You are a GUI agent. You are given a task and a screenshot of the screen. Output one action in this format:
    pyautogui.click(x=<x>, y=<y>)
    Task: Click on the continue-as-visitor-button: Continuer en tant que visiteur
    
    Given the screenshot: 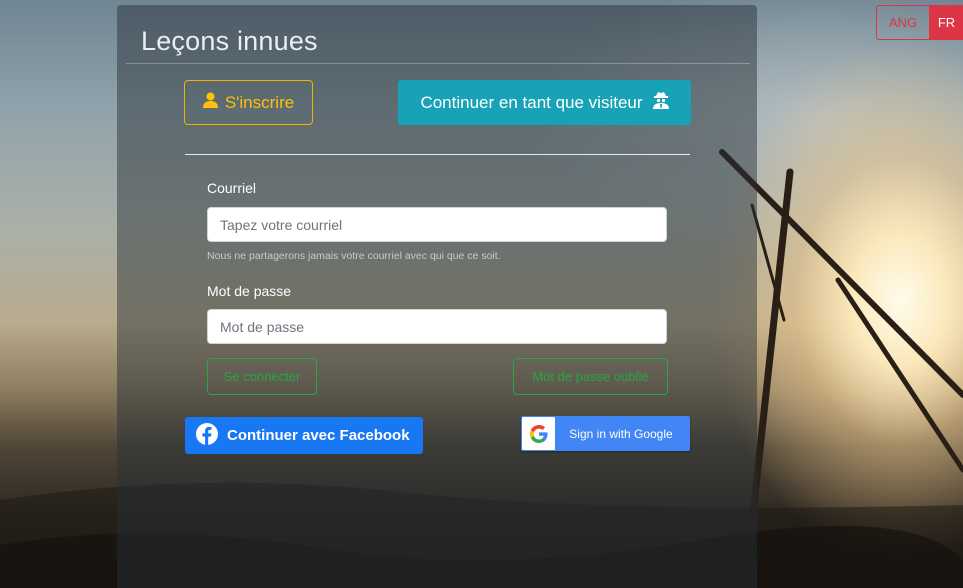 What is the action you would take?
    pyautogui.click(x=544, y=102)
    